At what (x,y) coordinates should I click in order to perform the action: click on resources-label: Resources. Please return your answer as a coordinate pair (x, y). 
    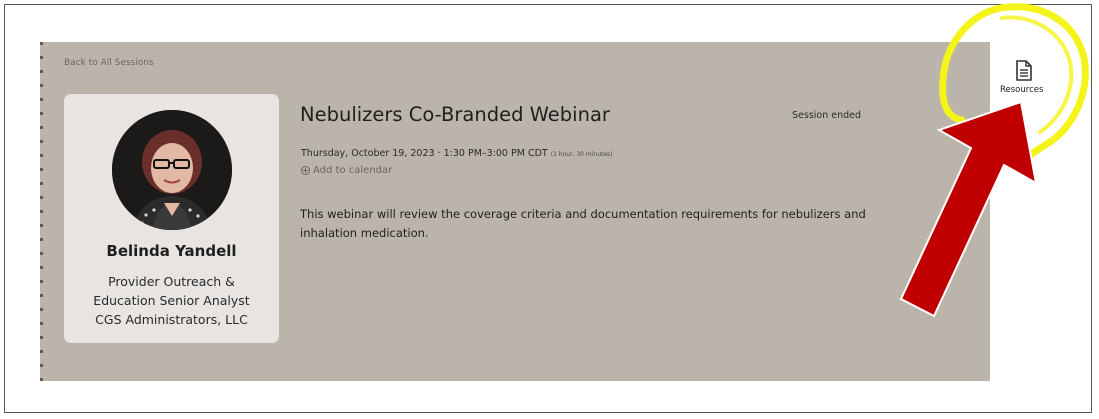
    Looking at the image, I should click on (1022, 90).